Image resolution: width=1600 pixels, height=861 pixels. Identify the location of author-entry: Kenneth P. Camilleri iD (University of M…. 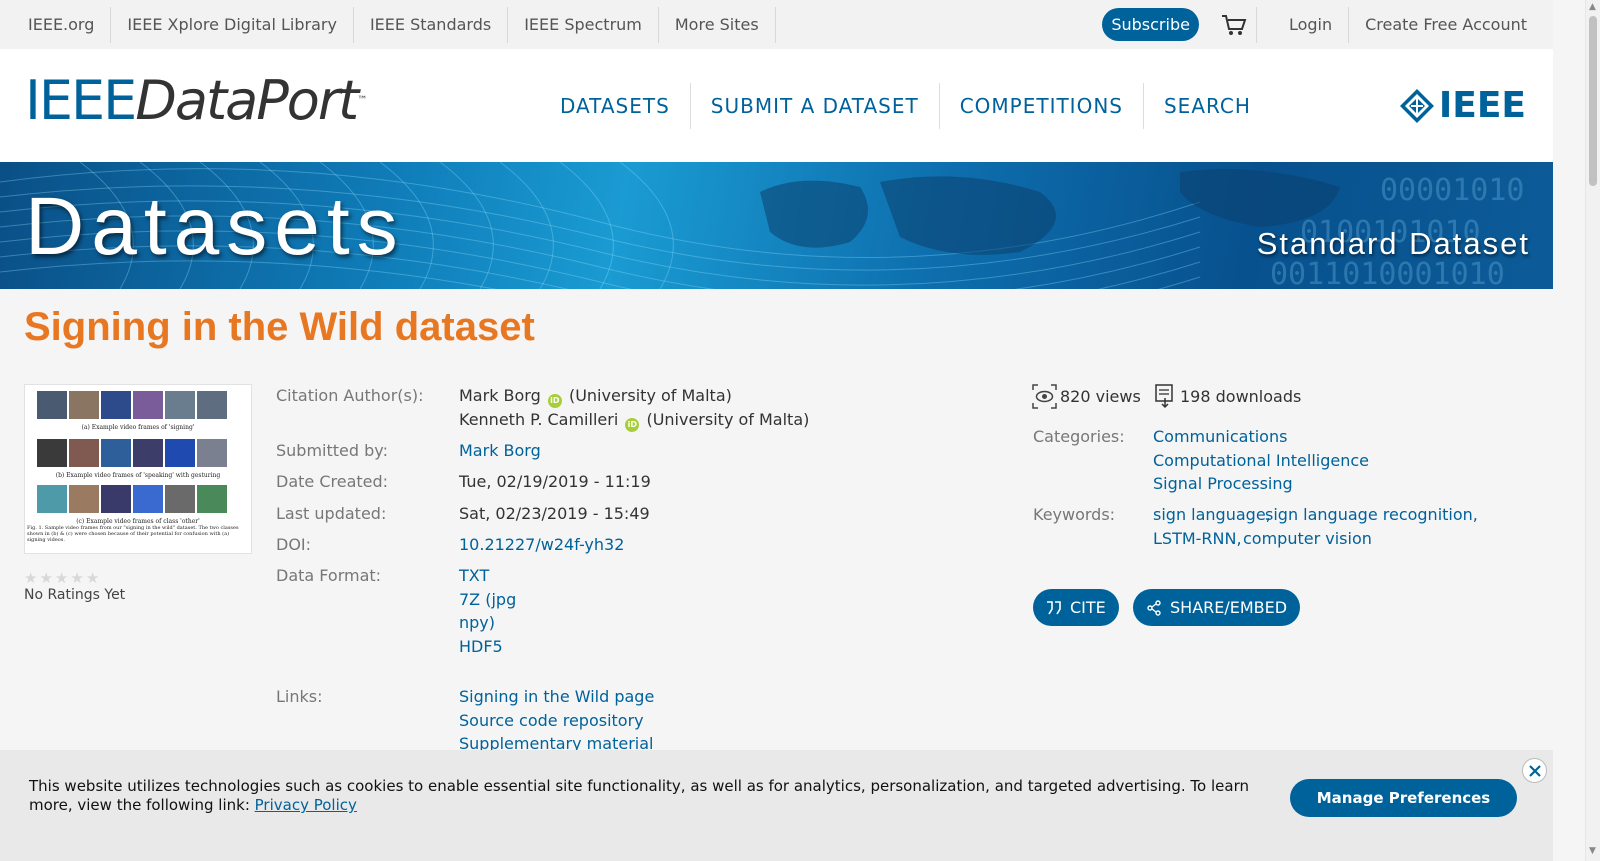
(634, 421).